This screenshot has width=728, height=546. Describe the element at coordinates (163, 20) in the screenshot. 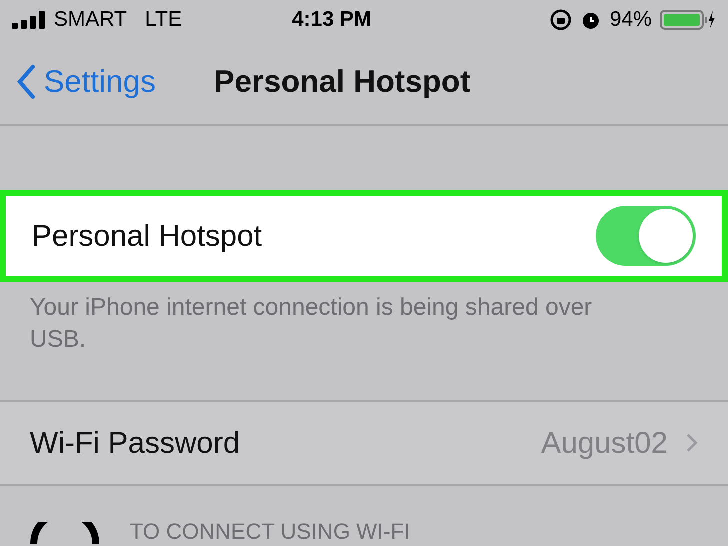

I see `network-type: LTE` at that location.